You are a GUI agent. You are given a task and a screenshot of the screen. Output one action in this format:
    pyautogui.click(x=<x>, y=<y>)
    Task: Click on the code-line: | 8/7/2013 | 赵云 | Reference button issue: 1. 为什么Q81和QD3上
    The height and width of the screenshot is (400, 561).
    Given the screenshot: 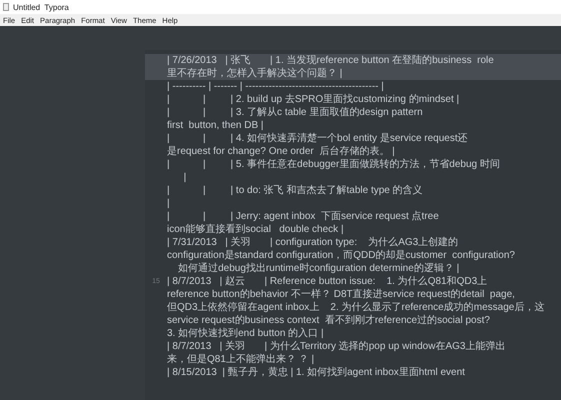 What is the action you would take?
    pyautogui.click(x=327, y=281)
    